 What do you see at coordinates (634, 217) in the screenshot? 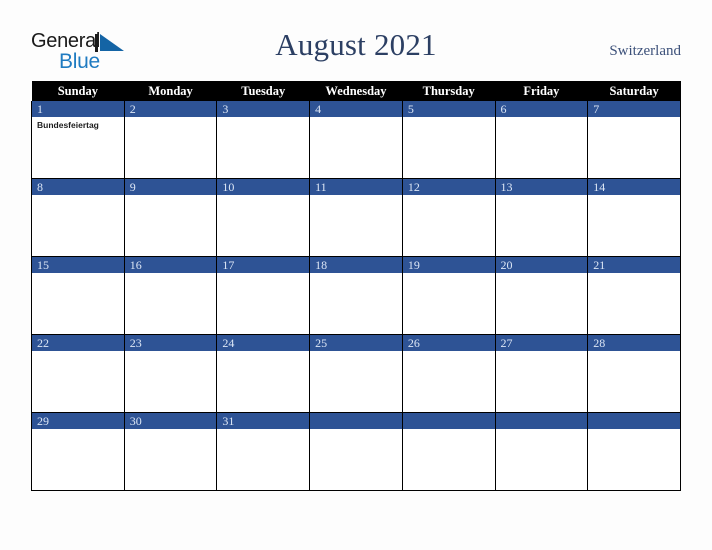
I see `calendar-day-cell: 14` at bounding box center [634, 217].